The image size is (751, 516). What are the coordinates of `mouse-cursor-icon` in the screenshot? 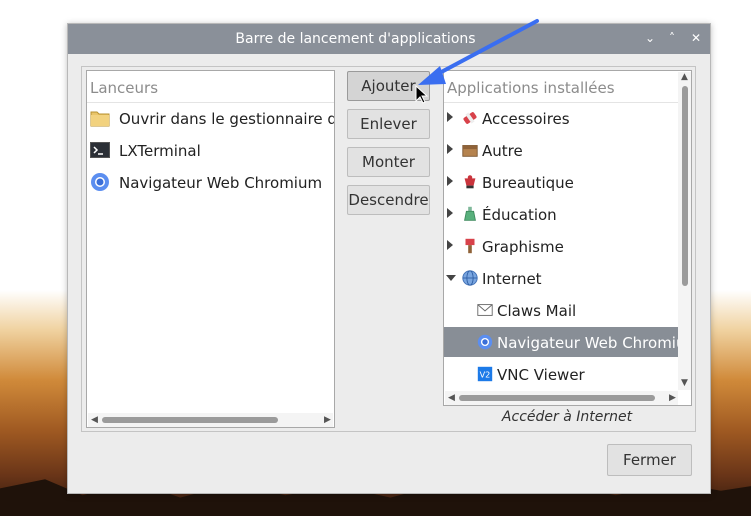 It's located at (422, 94).